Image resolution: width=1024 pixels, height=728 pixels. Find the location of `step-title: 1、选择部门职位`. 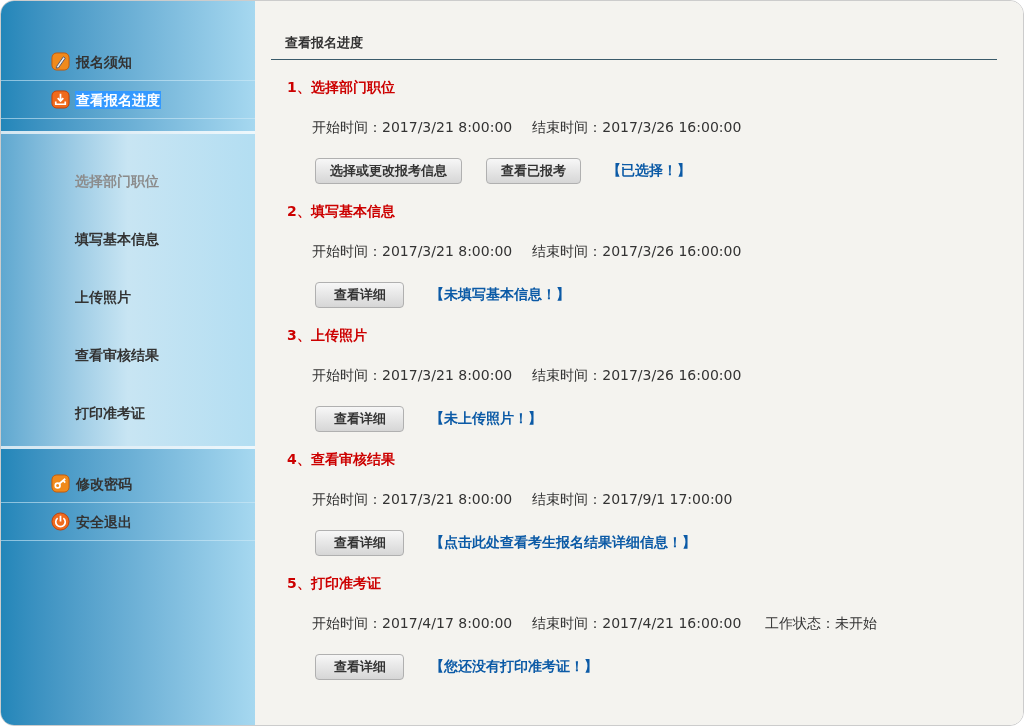

step-title: 1、选择部门职位 is located at coordinates (341, 86).